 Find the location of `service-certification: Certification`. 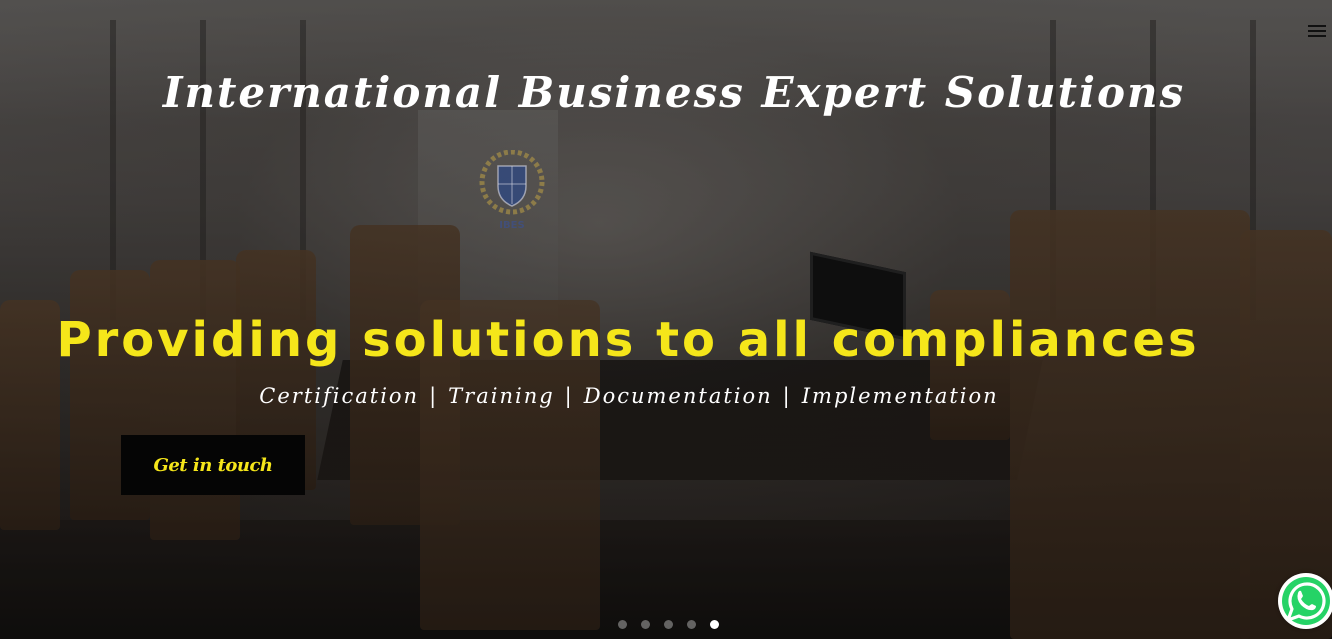

service-certification: Certification is located at coordinates (339, 396).